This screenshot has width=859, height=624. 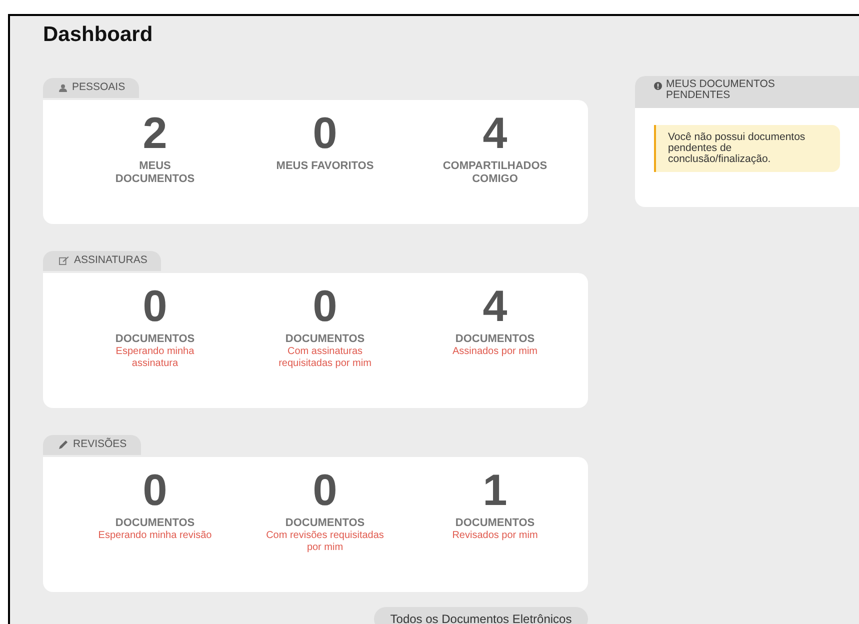 I want to click on page-title: Dashboard, so click(x=98, y=35).